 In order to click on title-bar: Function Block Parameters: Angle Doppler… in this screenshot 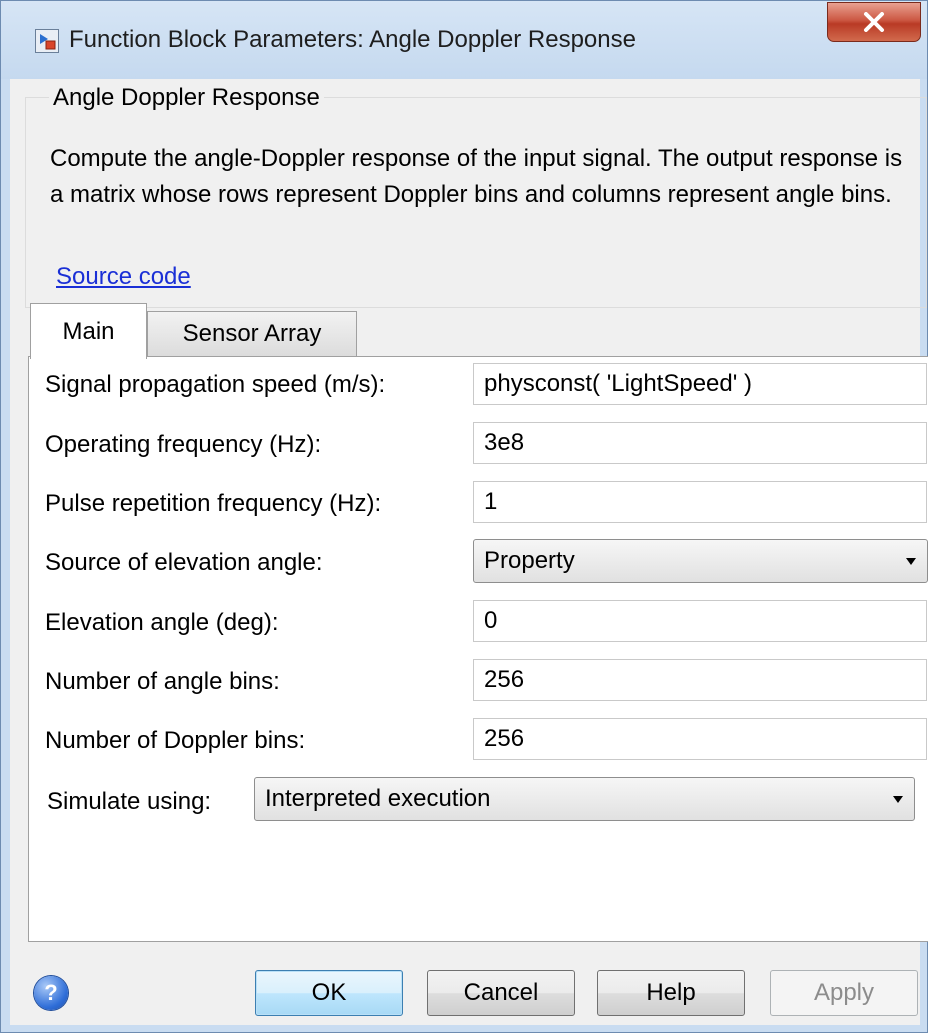, I will do `click(464, 40)`.